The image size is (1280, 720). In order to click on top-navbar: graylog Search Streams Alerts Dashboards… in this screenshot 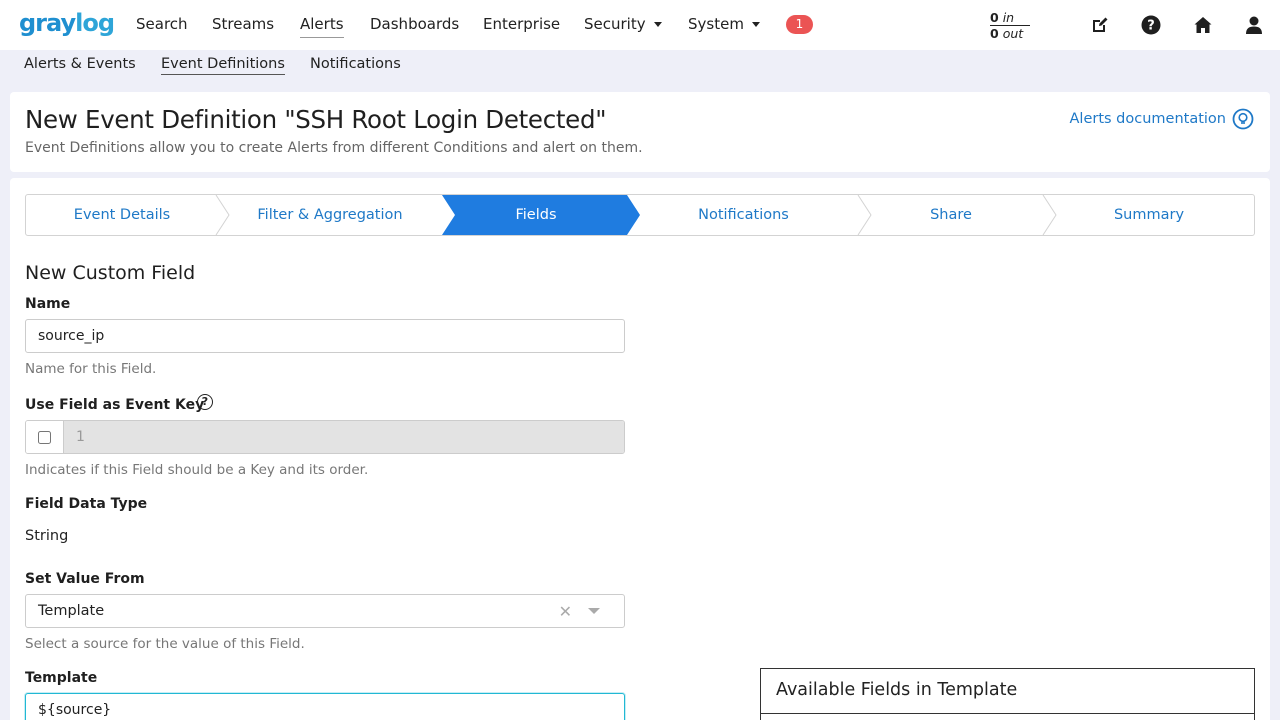, I will do `click(640, 25)`.